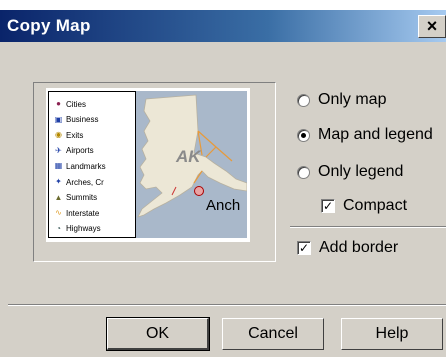  Describe the element at coordinates (86, 166) in the screenshot. I see `legend-item-label: Landmarks` at that location.